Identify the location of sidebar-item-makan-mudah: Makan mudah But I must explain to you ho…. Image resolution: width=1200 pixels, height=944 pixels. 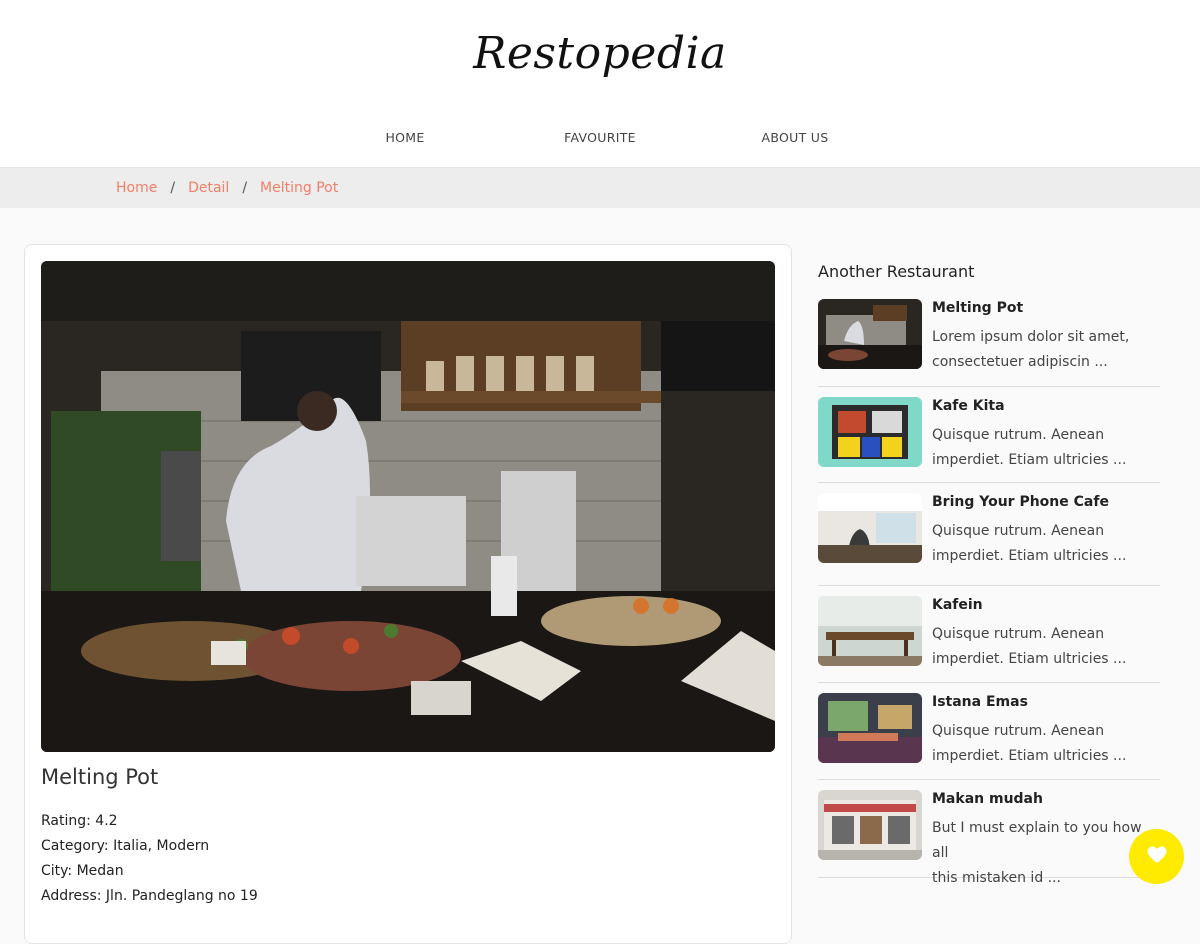
(989, 838).